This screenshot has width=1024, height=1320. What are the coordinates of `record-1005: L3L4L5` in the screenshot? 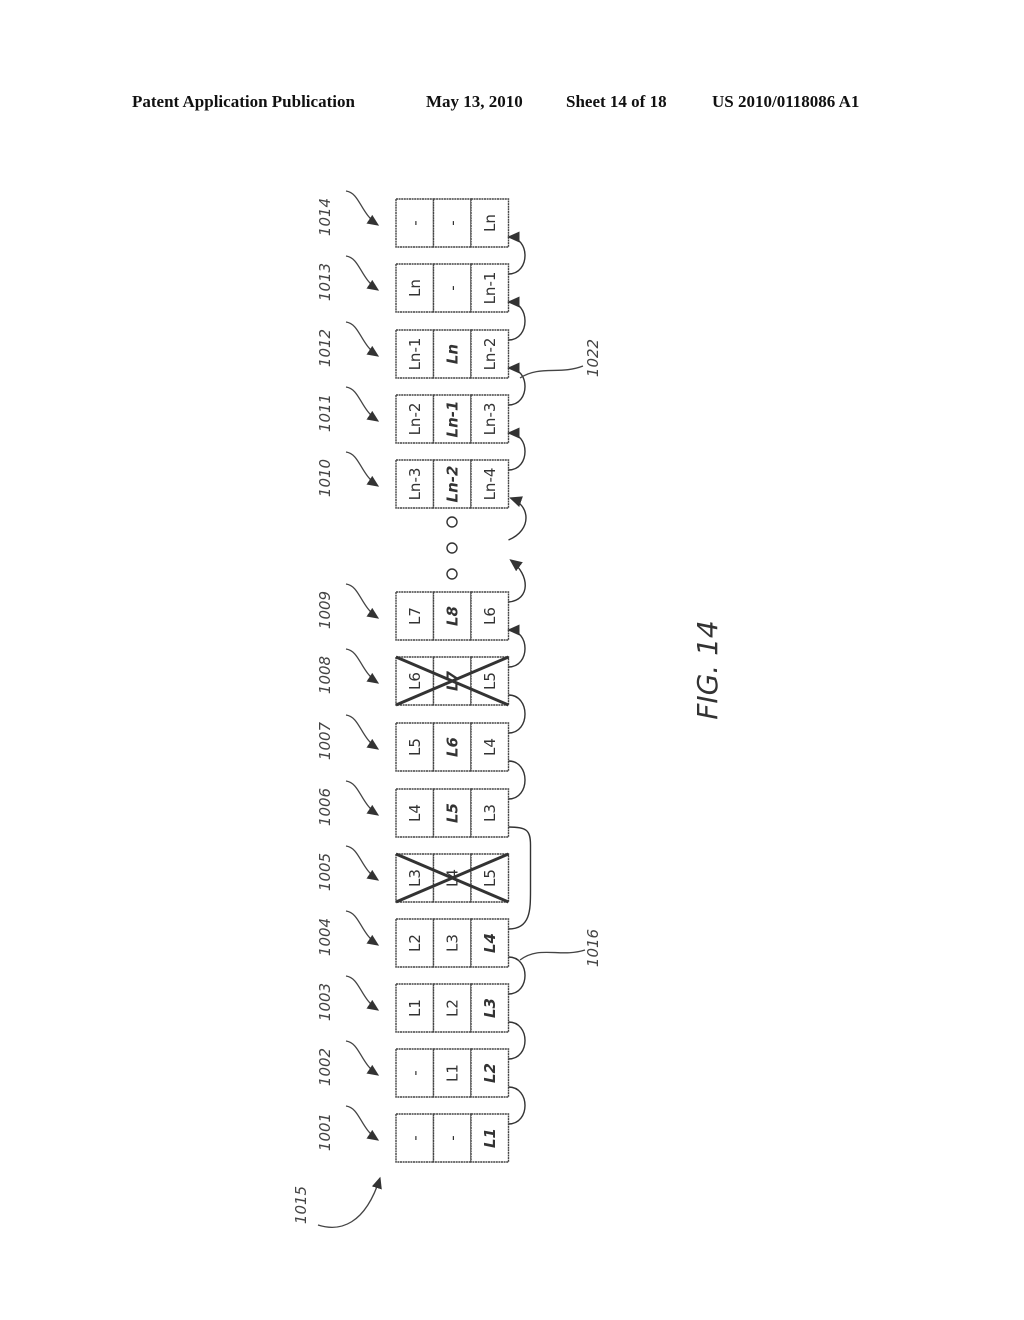 It's located at (452, 878).